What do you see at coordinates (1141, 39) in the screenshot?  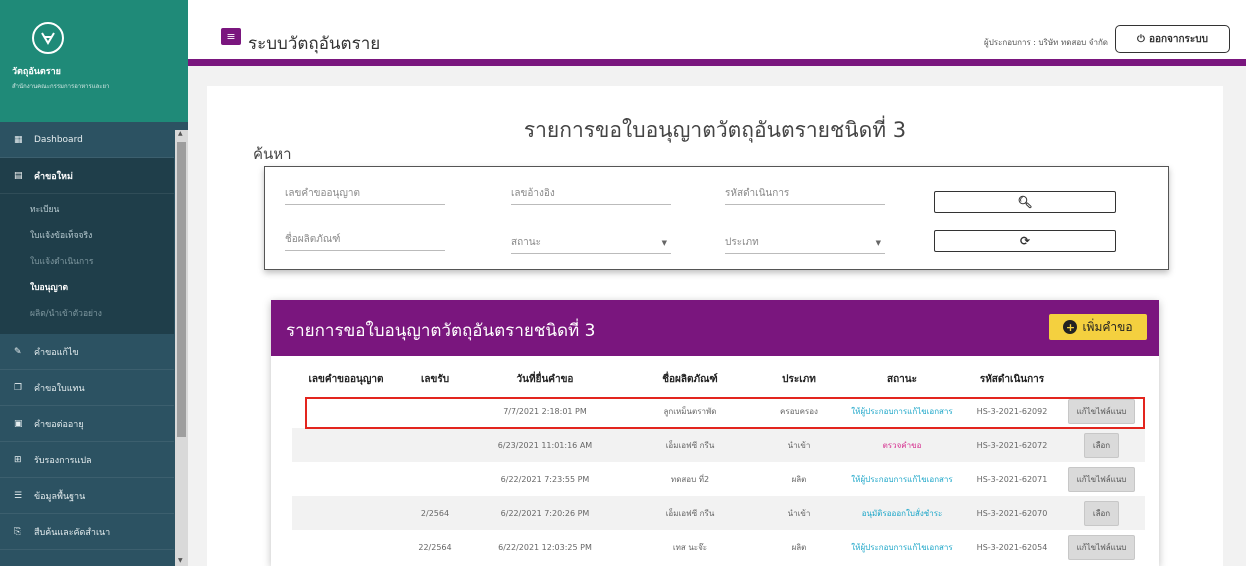 I see `power-icon: ⏻` at bounding box center [1141, 39].